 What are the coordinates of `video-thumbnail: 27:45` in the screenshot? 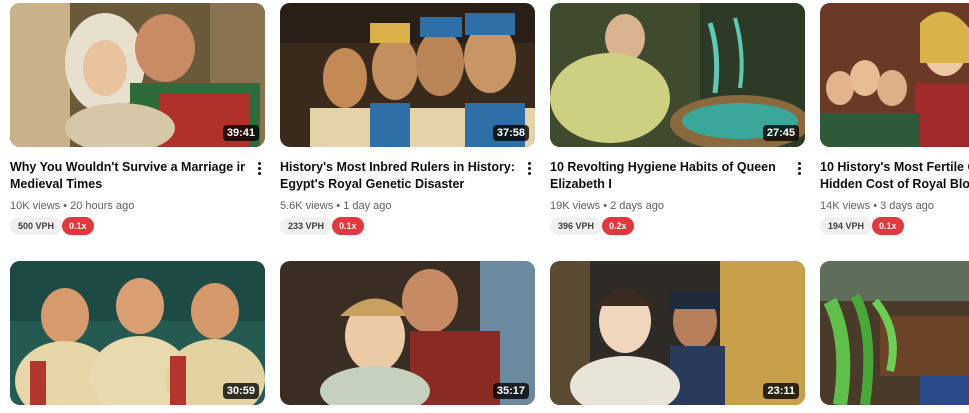 It's located at (677, 75).